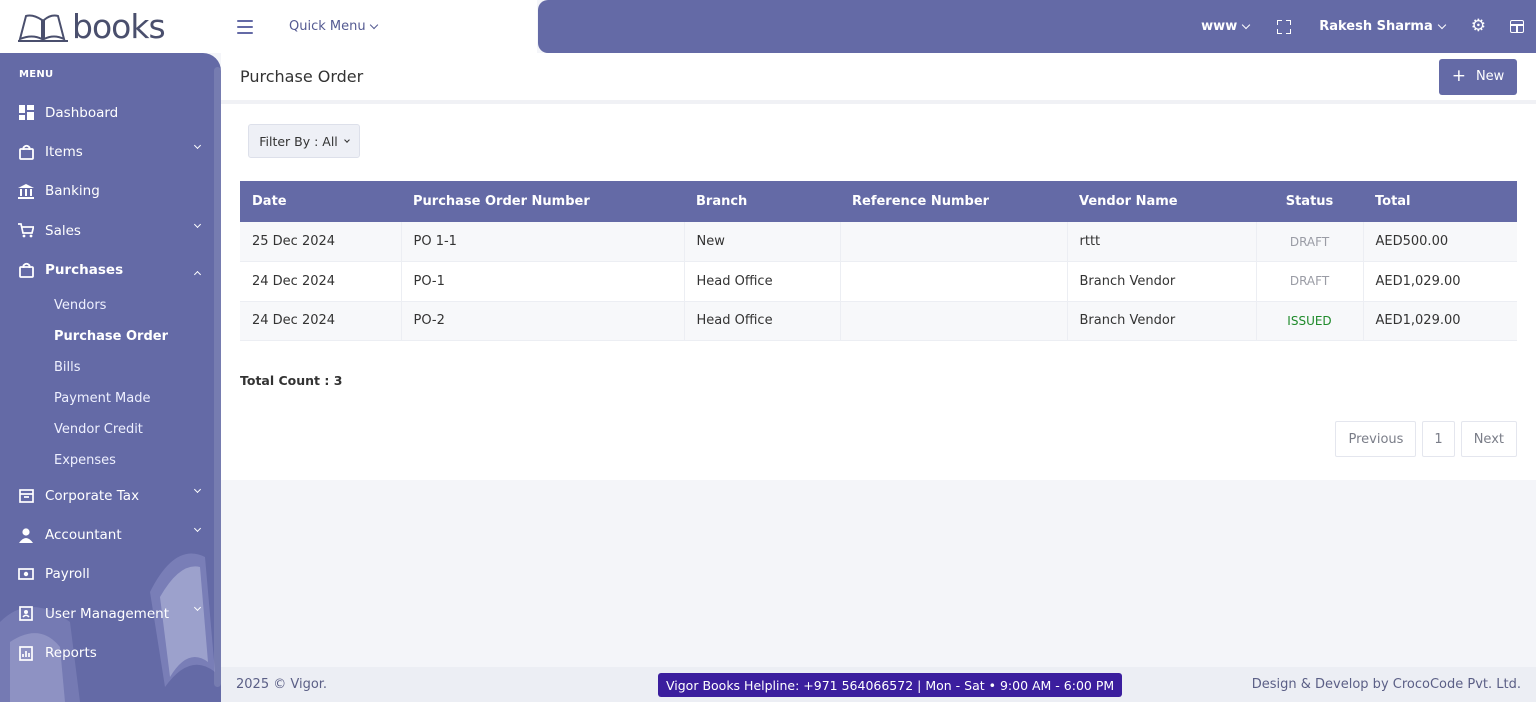 The height and width of the screenshot is (702, 1536). I want to click on sidebar-item-label: Banking, so click(72, 191).